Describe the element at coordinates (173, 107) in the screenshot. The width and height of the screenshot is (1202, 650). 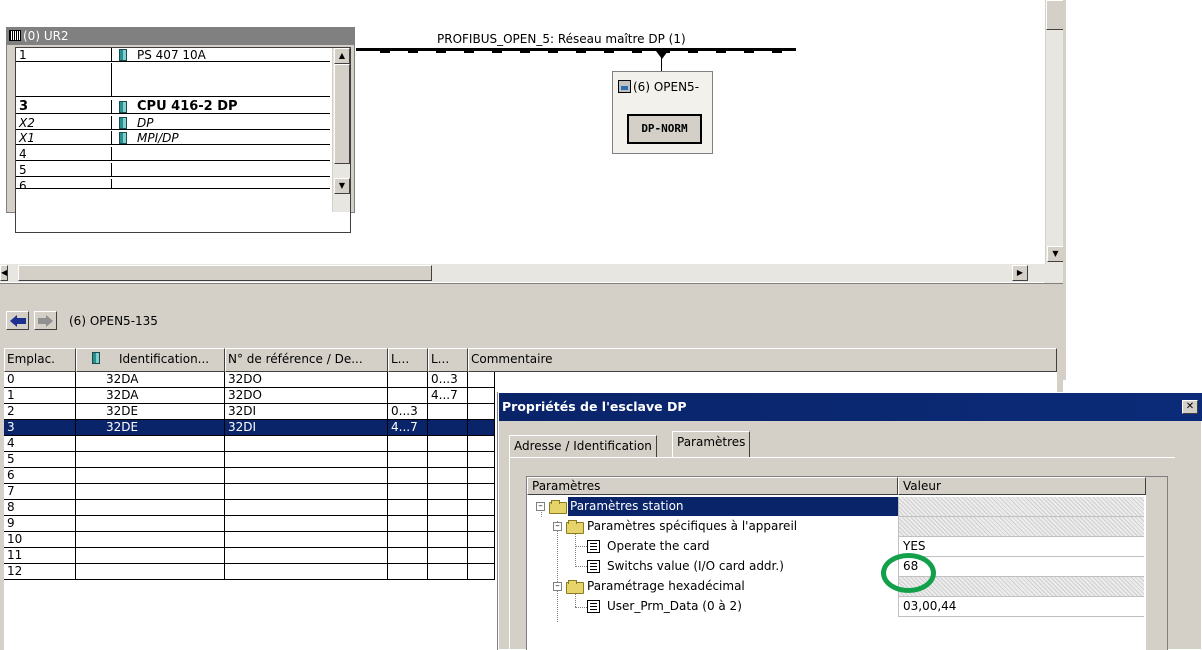
I see `rack-row: 3 CPU 416-2 DP` at that location.